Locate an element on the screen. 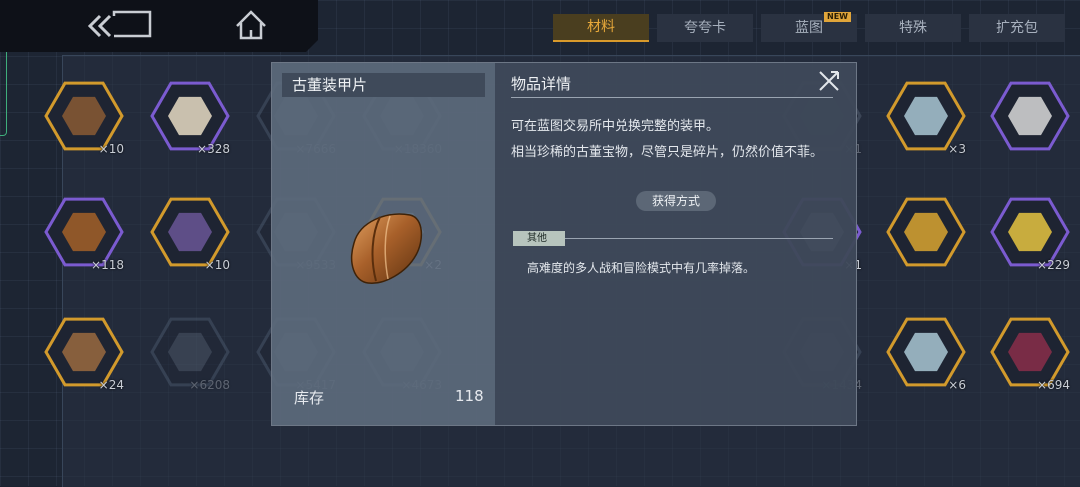  back-arrow-icon is located at coordinates (119, 24).